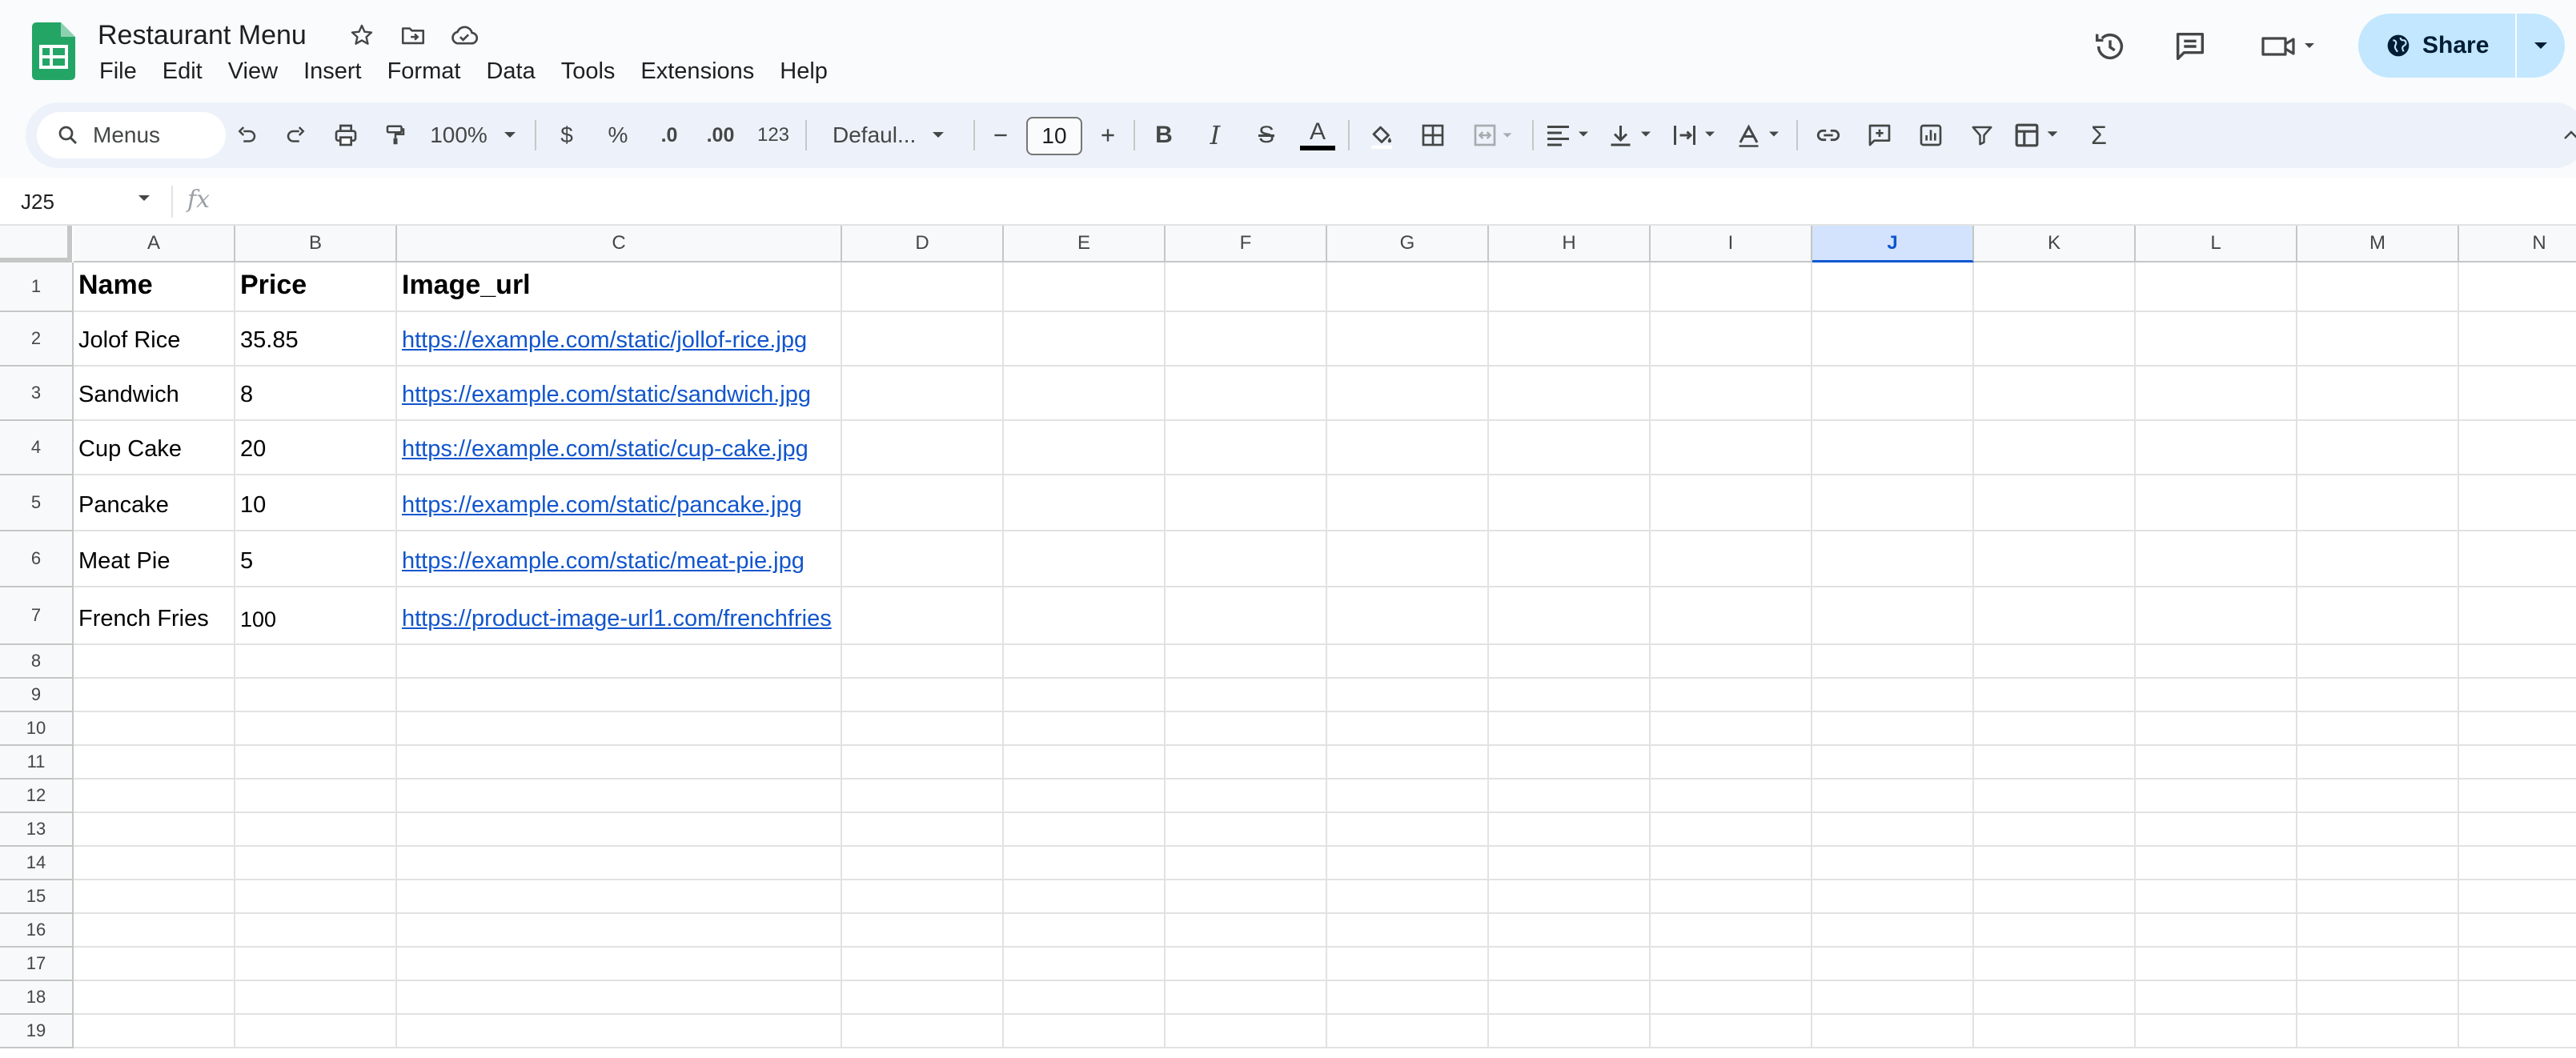 This screenshot has width=2576, height=1058. What do you see at coordinates (2110, 46) in the screenshot?
I see `version-history-icon` at bounding box center [2110, 46].